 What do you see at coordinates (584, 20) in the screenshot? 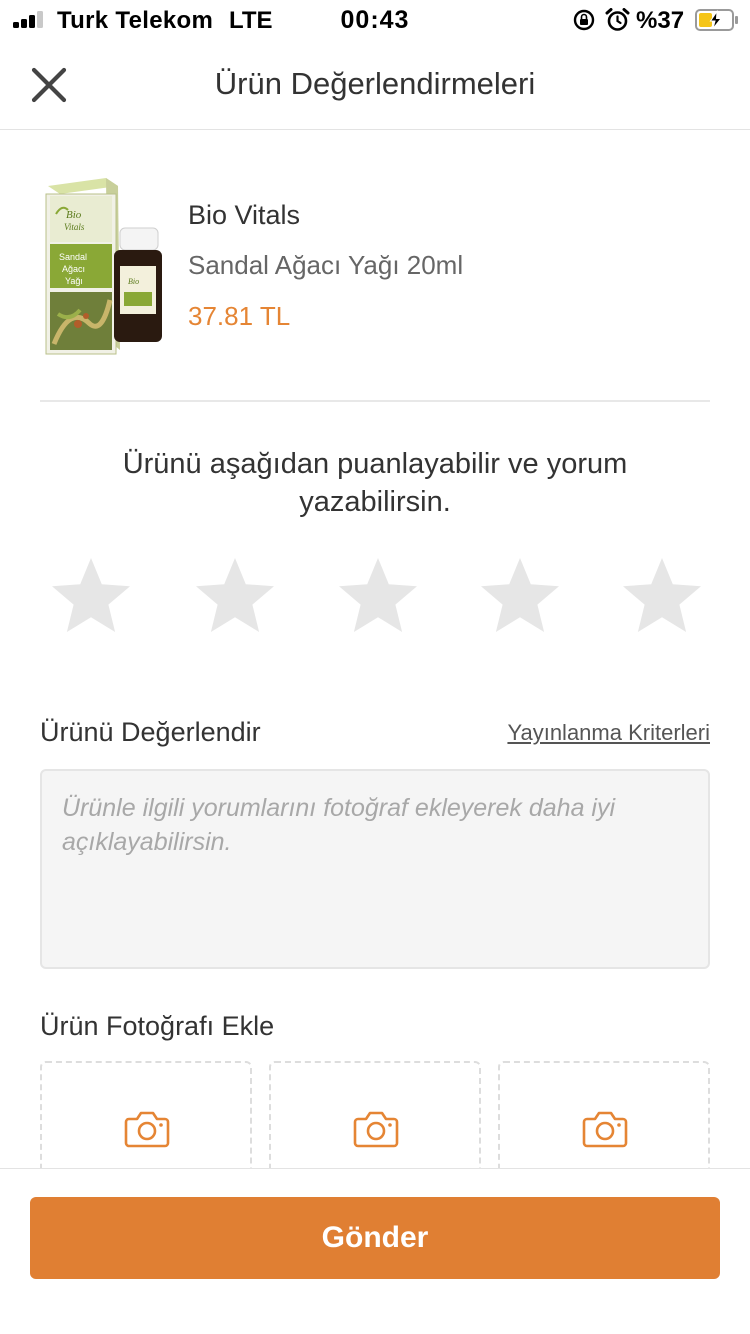
I see `orientation-lock-icon` at bounding box center [584, 20].